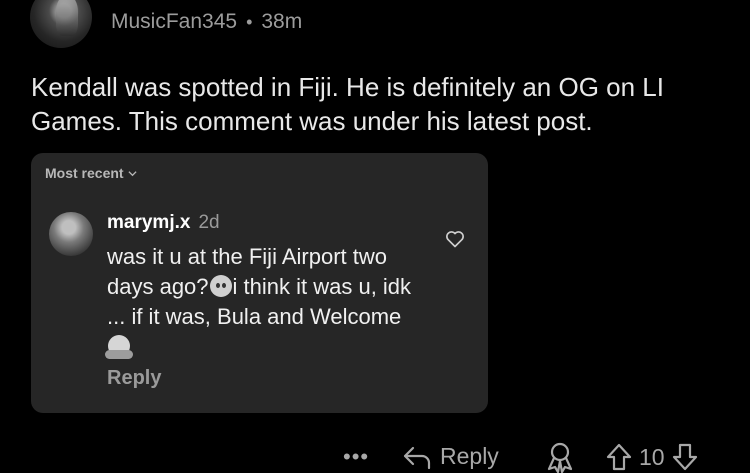 The image size is (750, 473). I want to click on reply-label: Reply, so click(469, 455).